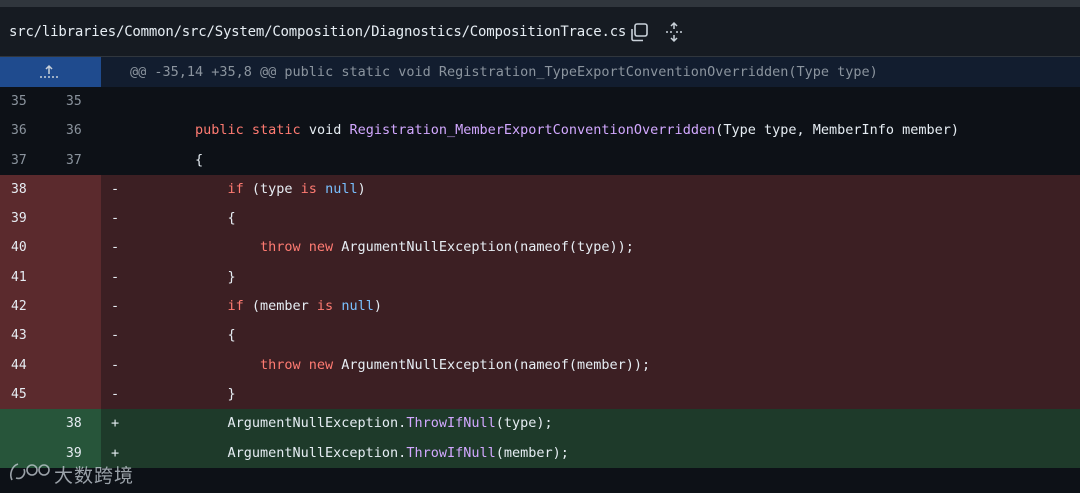 This screenshot has height=493, width=1080. Describe the element at coordinates (223, 130) in the screenshot. I see `code-token: public` at that location.